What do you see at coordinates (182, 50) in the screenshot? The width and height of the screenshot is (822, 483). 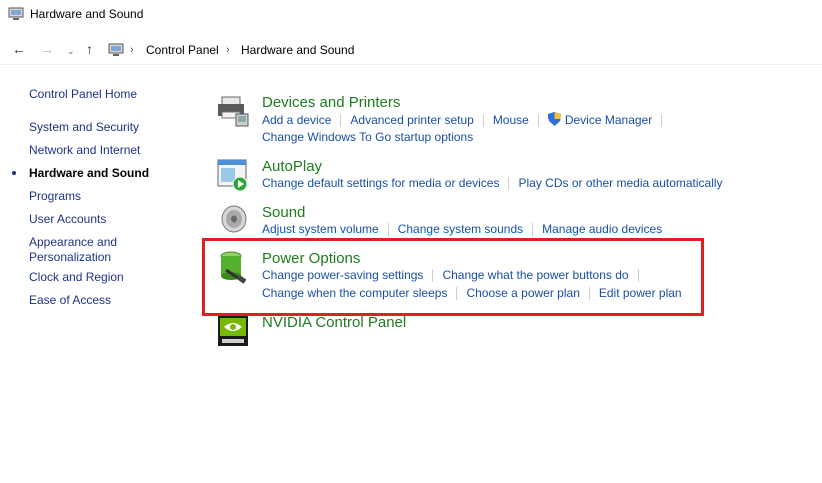 I see `breadcrumb-control-panel: Control Panel` at bounding box center [182, 50].